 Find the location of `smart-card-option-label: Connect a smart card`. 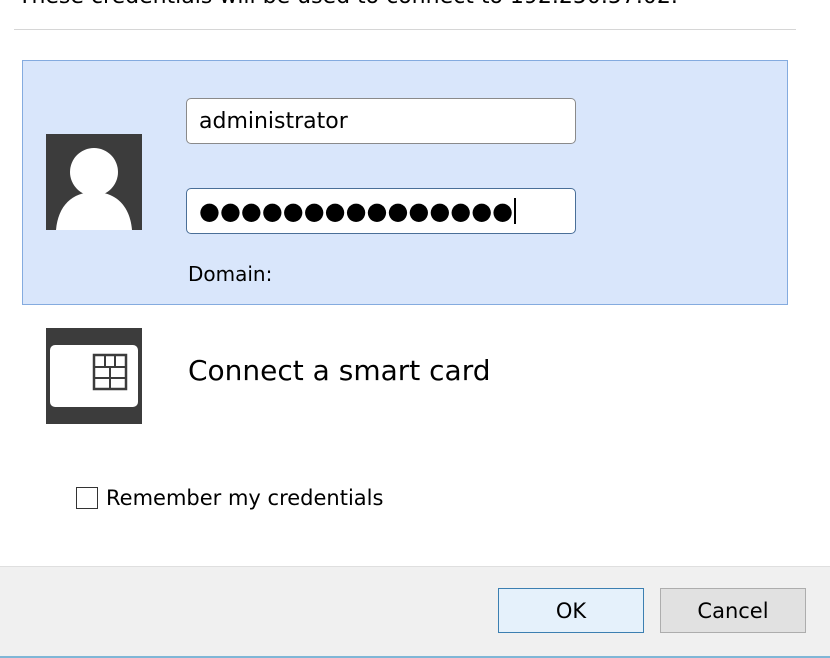

smart-card-option-label: Connect a smart card is located at coordinates (339, 370).